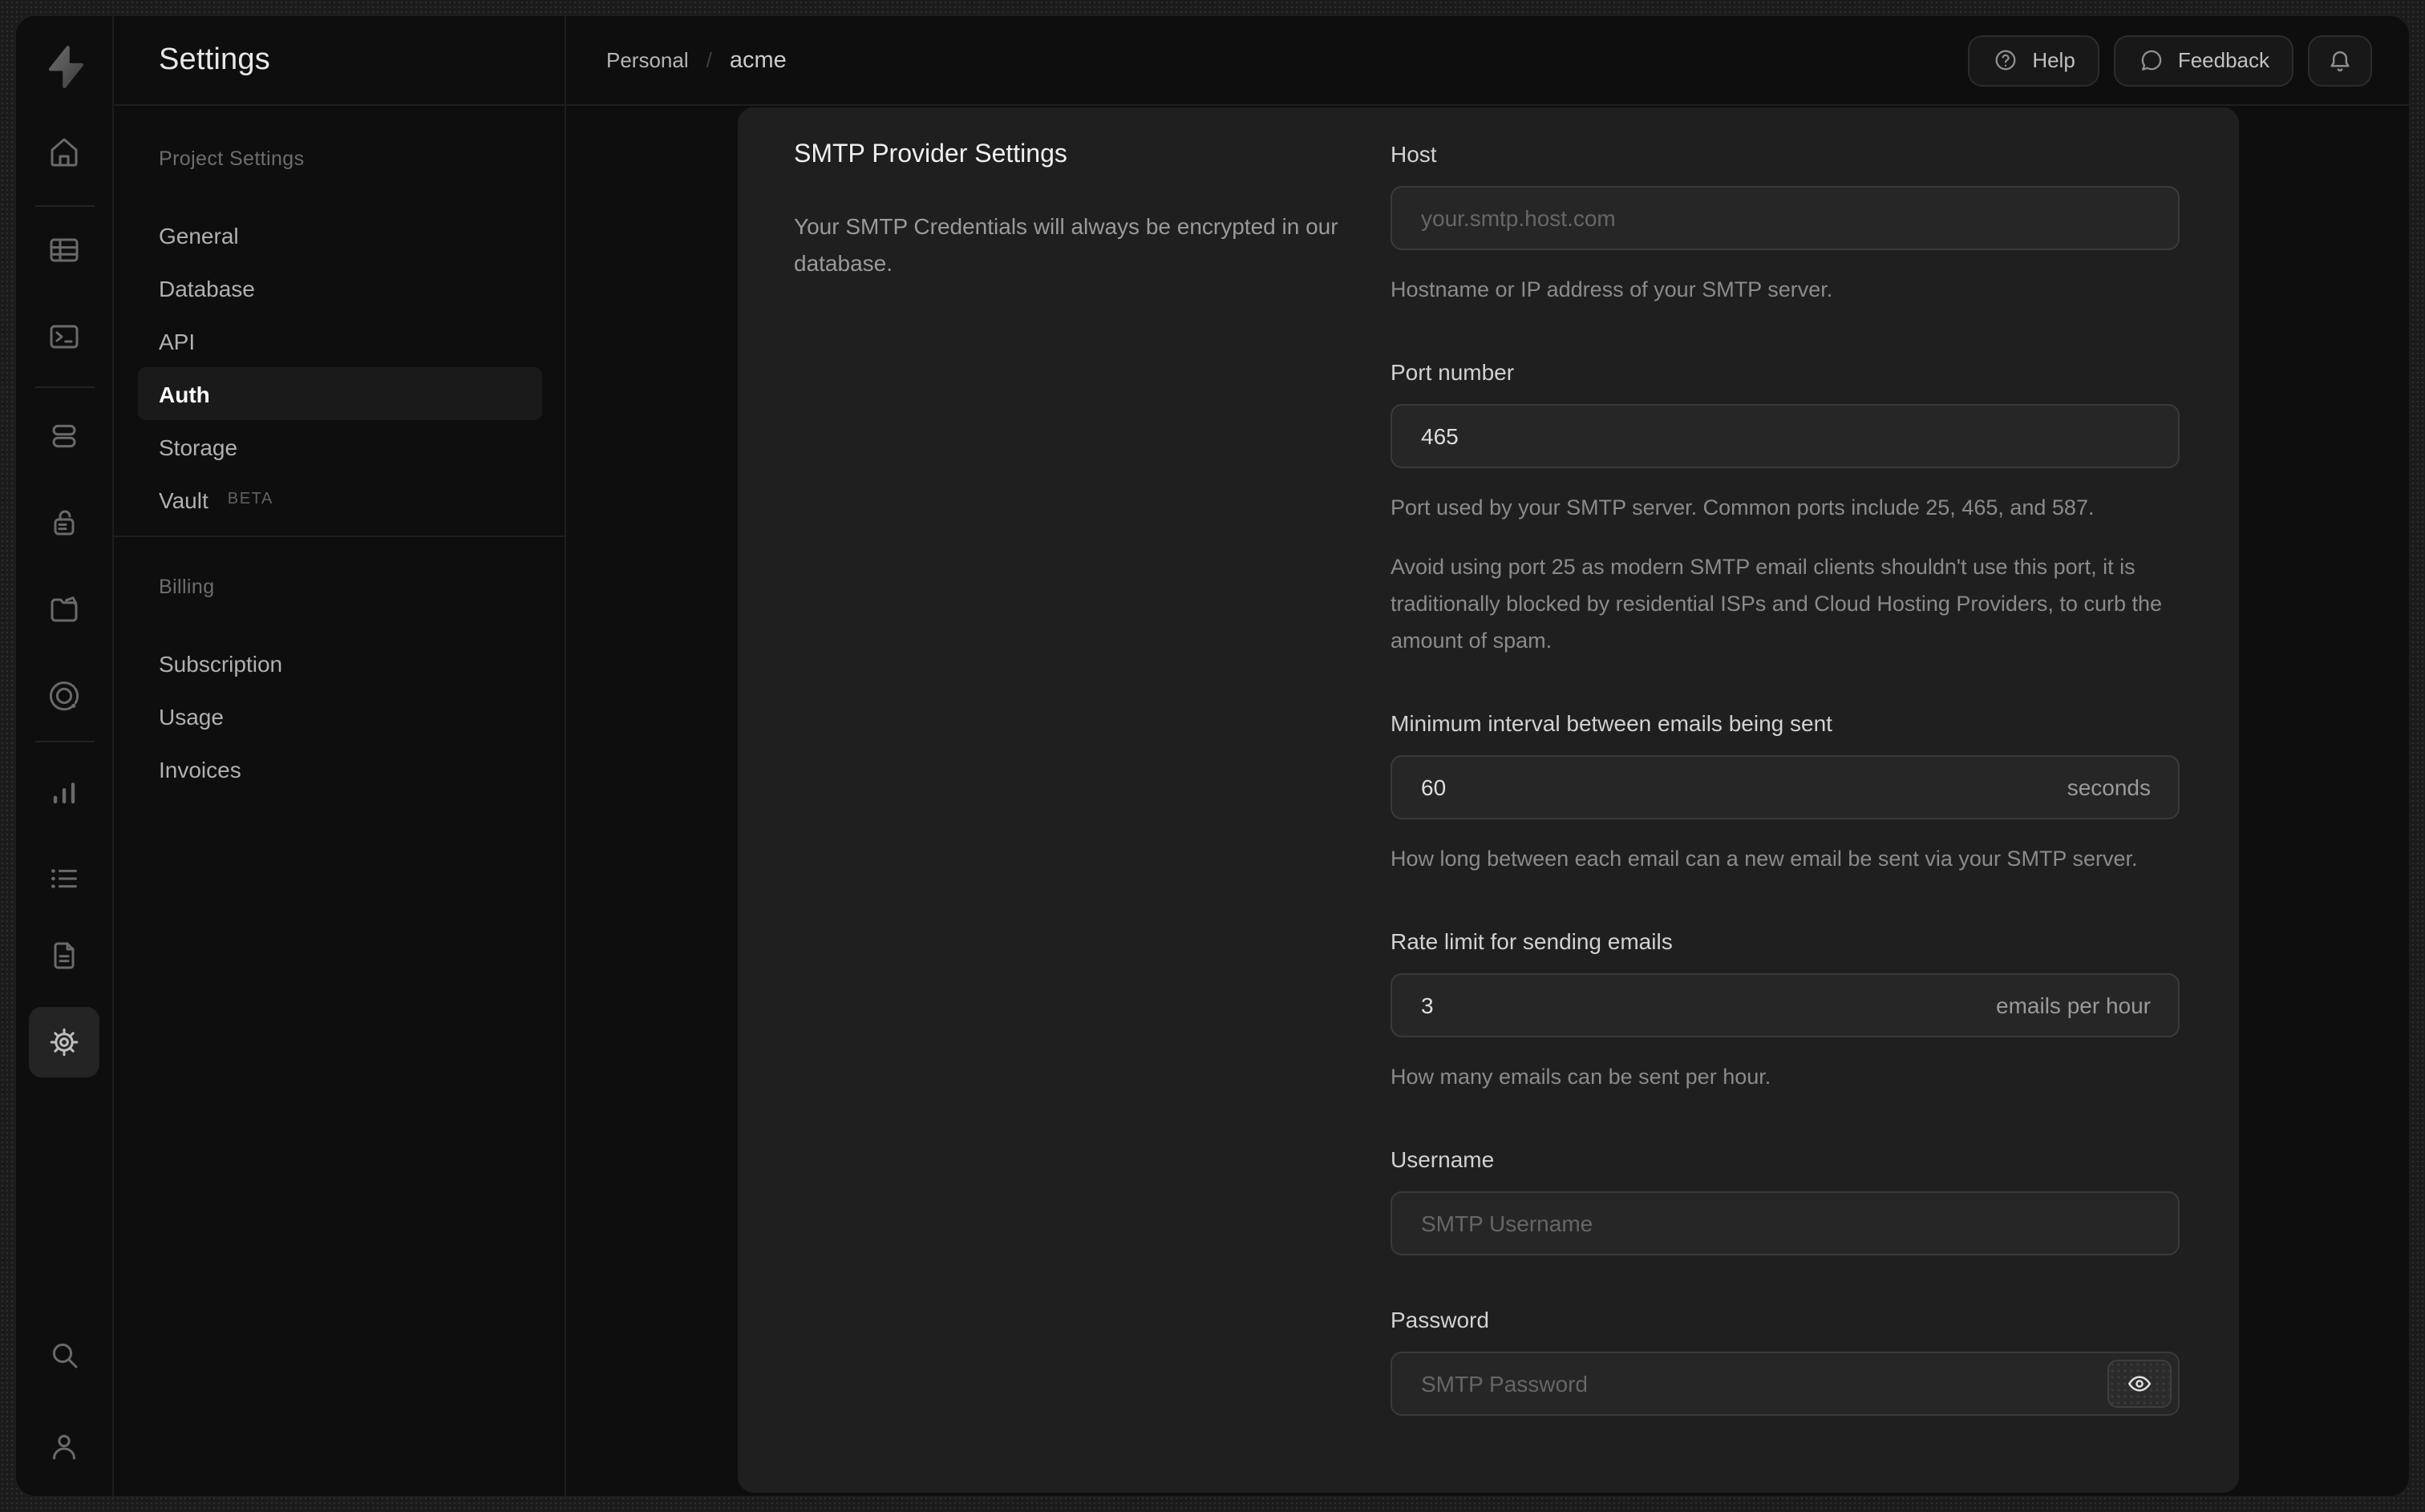 This screenshot has width=2425, height=1512. I want to click on nav-item-general: General, so click(339, 235).